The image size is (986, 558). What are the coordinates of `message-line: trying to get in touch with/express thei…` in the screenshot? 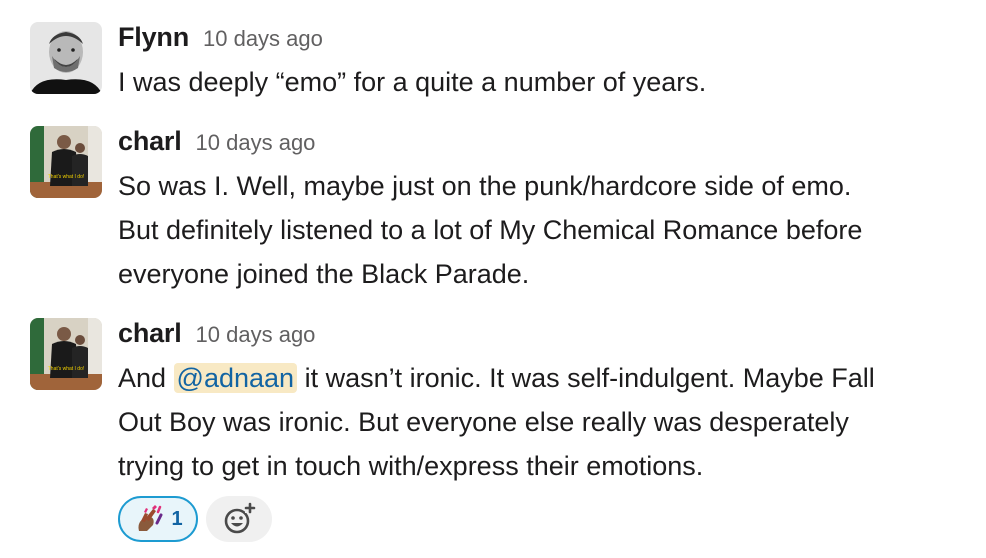 It's located at (411, 466).